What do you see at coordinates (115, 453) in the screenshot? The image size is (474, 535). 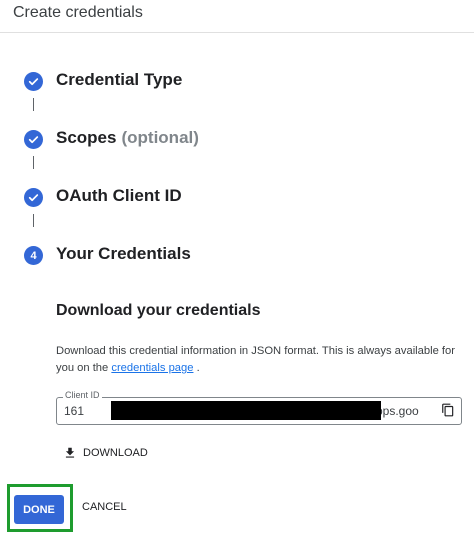 I see `download-label: DOWNLOAD` at bounding box center [115, 453].